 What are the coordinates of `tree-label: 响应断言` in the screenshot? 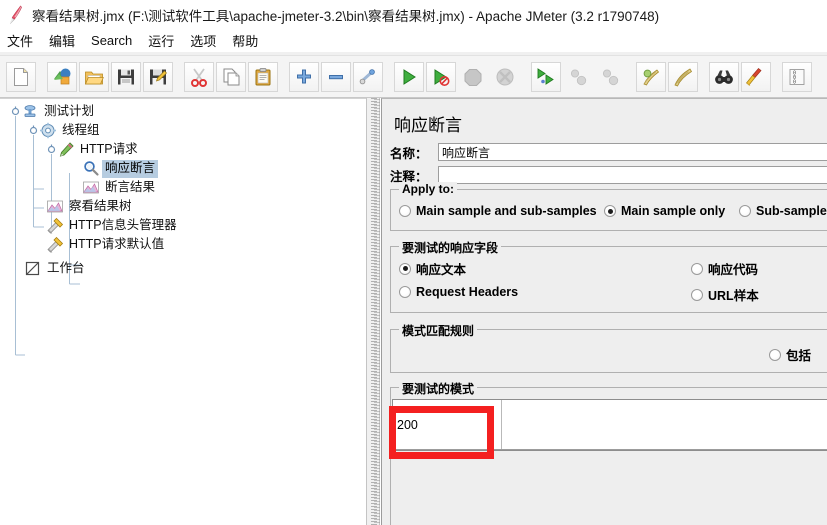 It's located at (130, 168).